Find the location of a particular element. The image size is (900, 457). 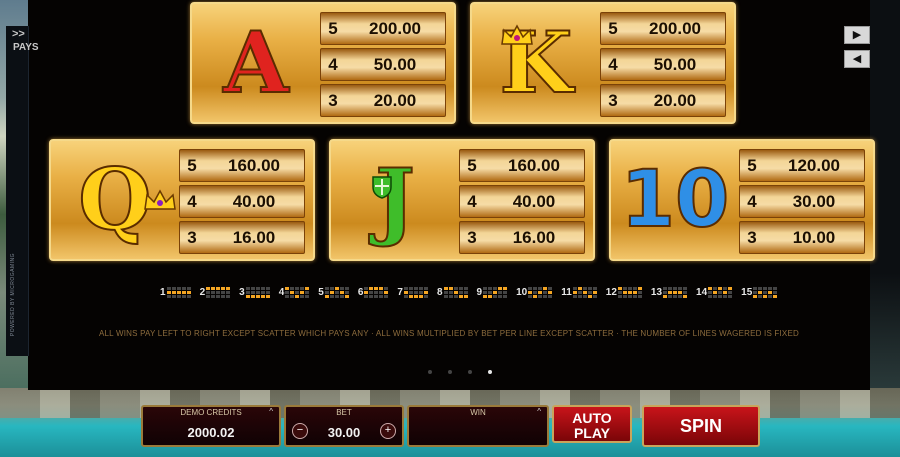

payout-list: 5 200.00 4 50.00 3 20.00 is located at coordinates (663, 66).